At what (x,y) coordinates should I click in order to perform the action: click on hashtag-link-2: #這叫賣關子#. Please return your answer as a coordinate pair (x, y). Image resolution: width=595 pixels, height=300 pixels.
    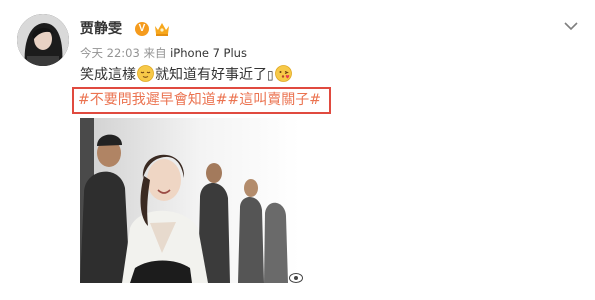
    Looking at the image, I should click on (273, 100).